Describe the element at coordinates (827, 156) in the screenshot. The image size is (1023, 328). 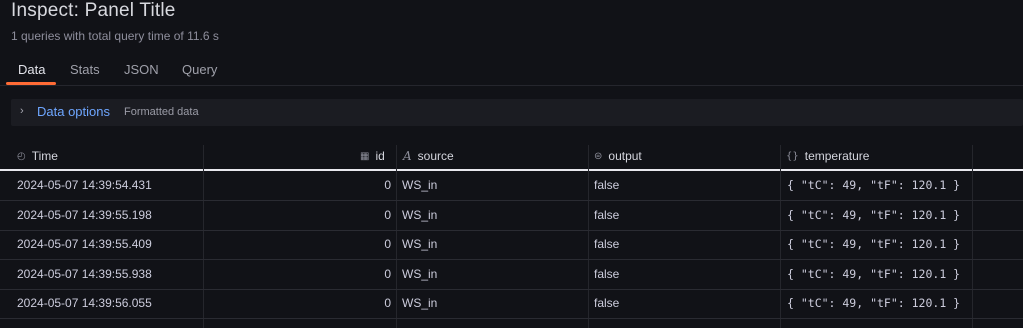
I see `column-header-temperature: {} temperature` at that location.